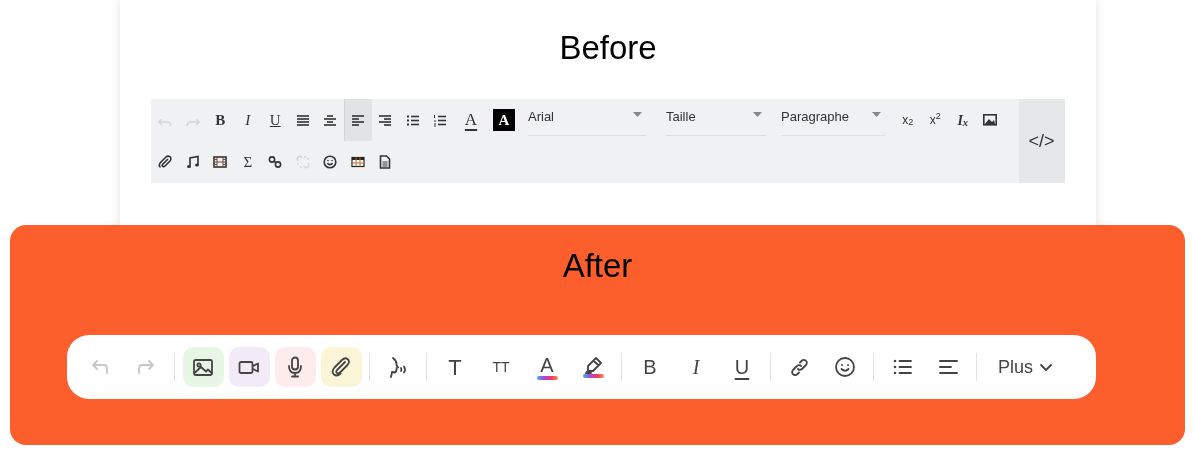  I want to click on undo-icon, so click(100, 367).